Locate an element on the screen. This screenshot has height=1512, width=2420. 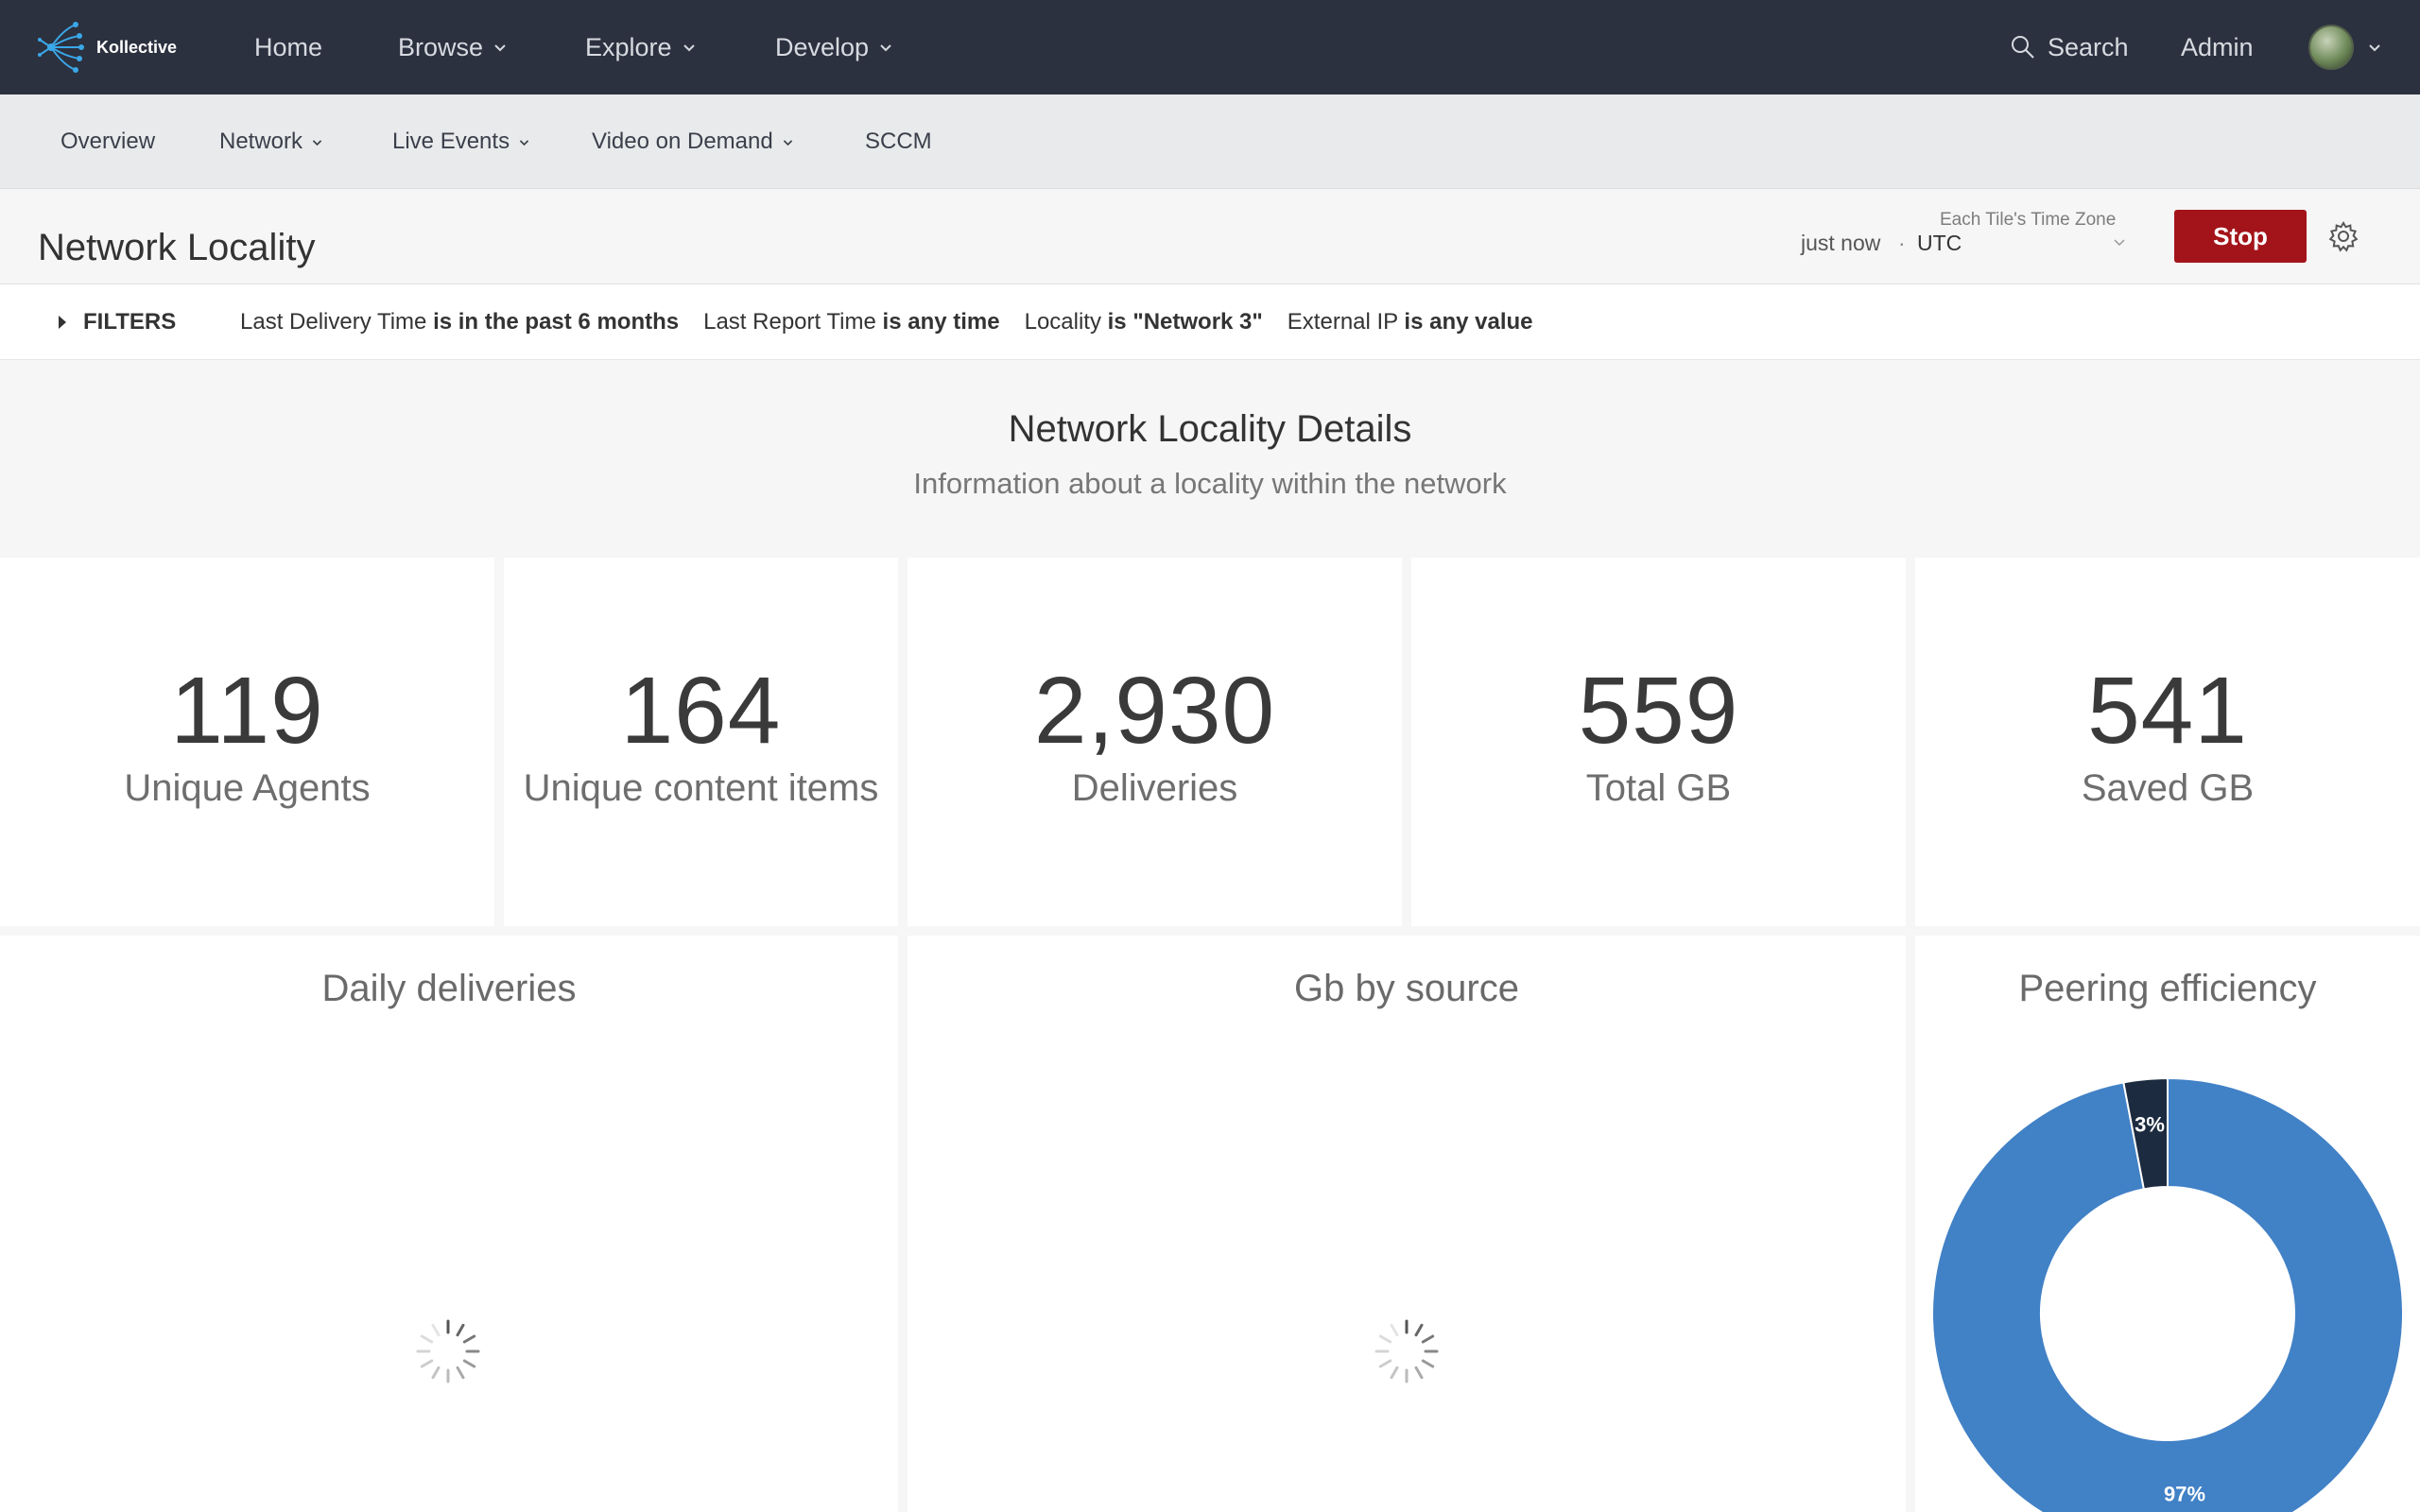
filter-condition: is "Network 3" is located at coordinates (1185, 322).